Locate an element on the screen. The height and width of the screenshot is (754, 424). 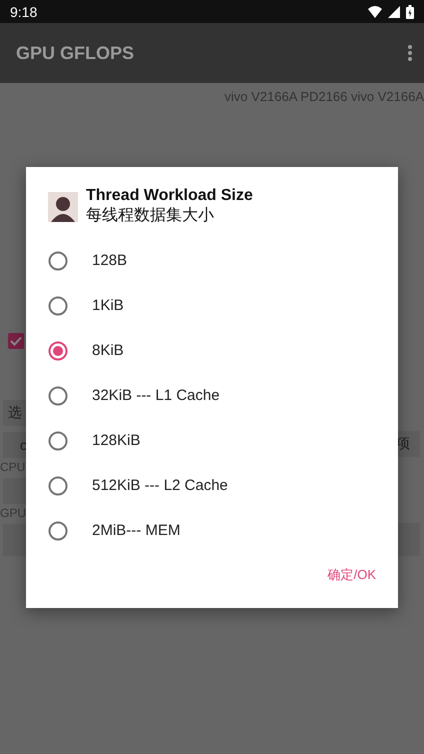
wifi-icon is located at coordinates (375, 12).